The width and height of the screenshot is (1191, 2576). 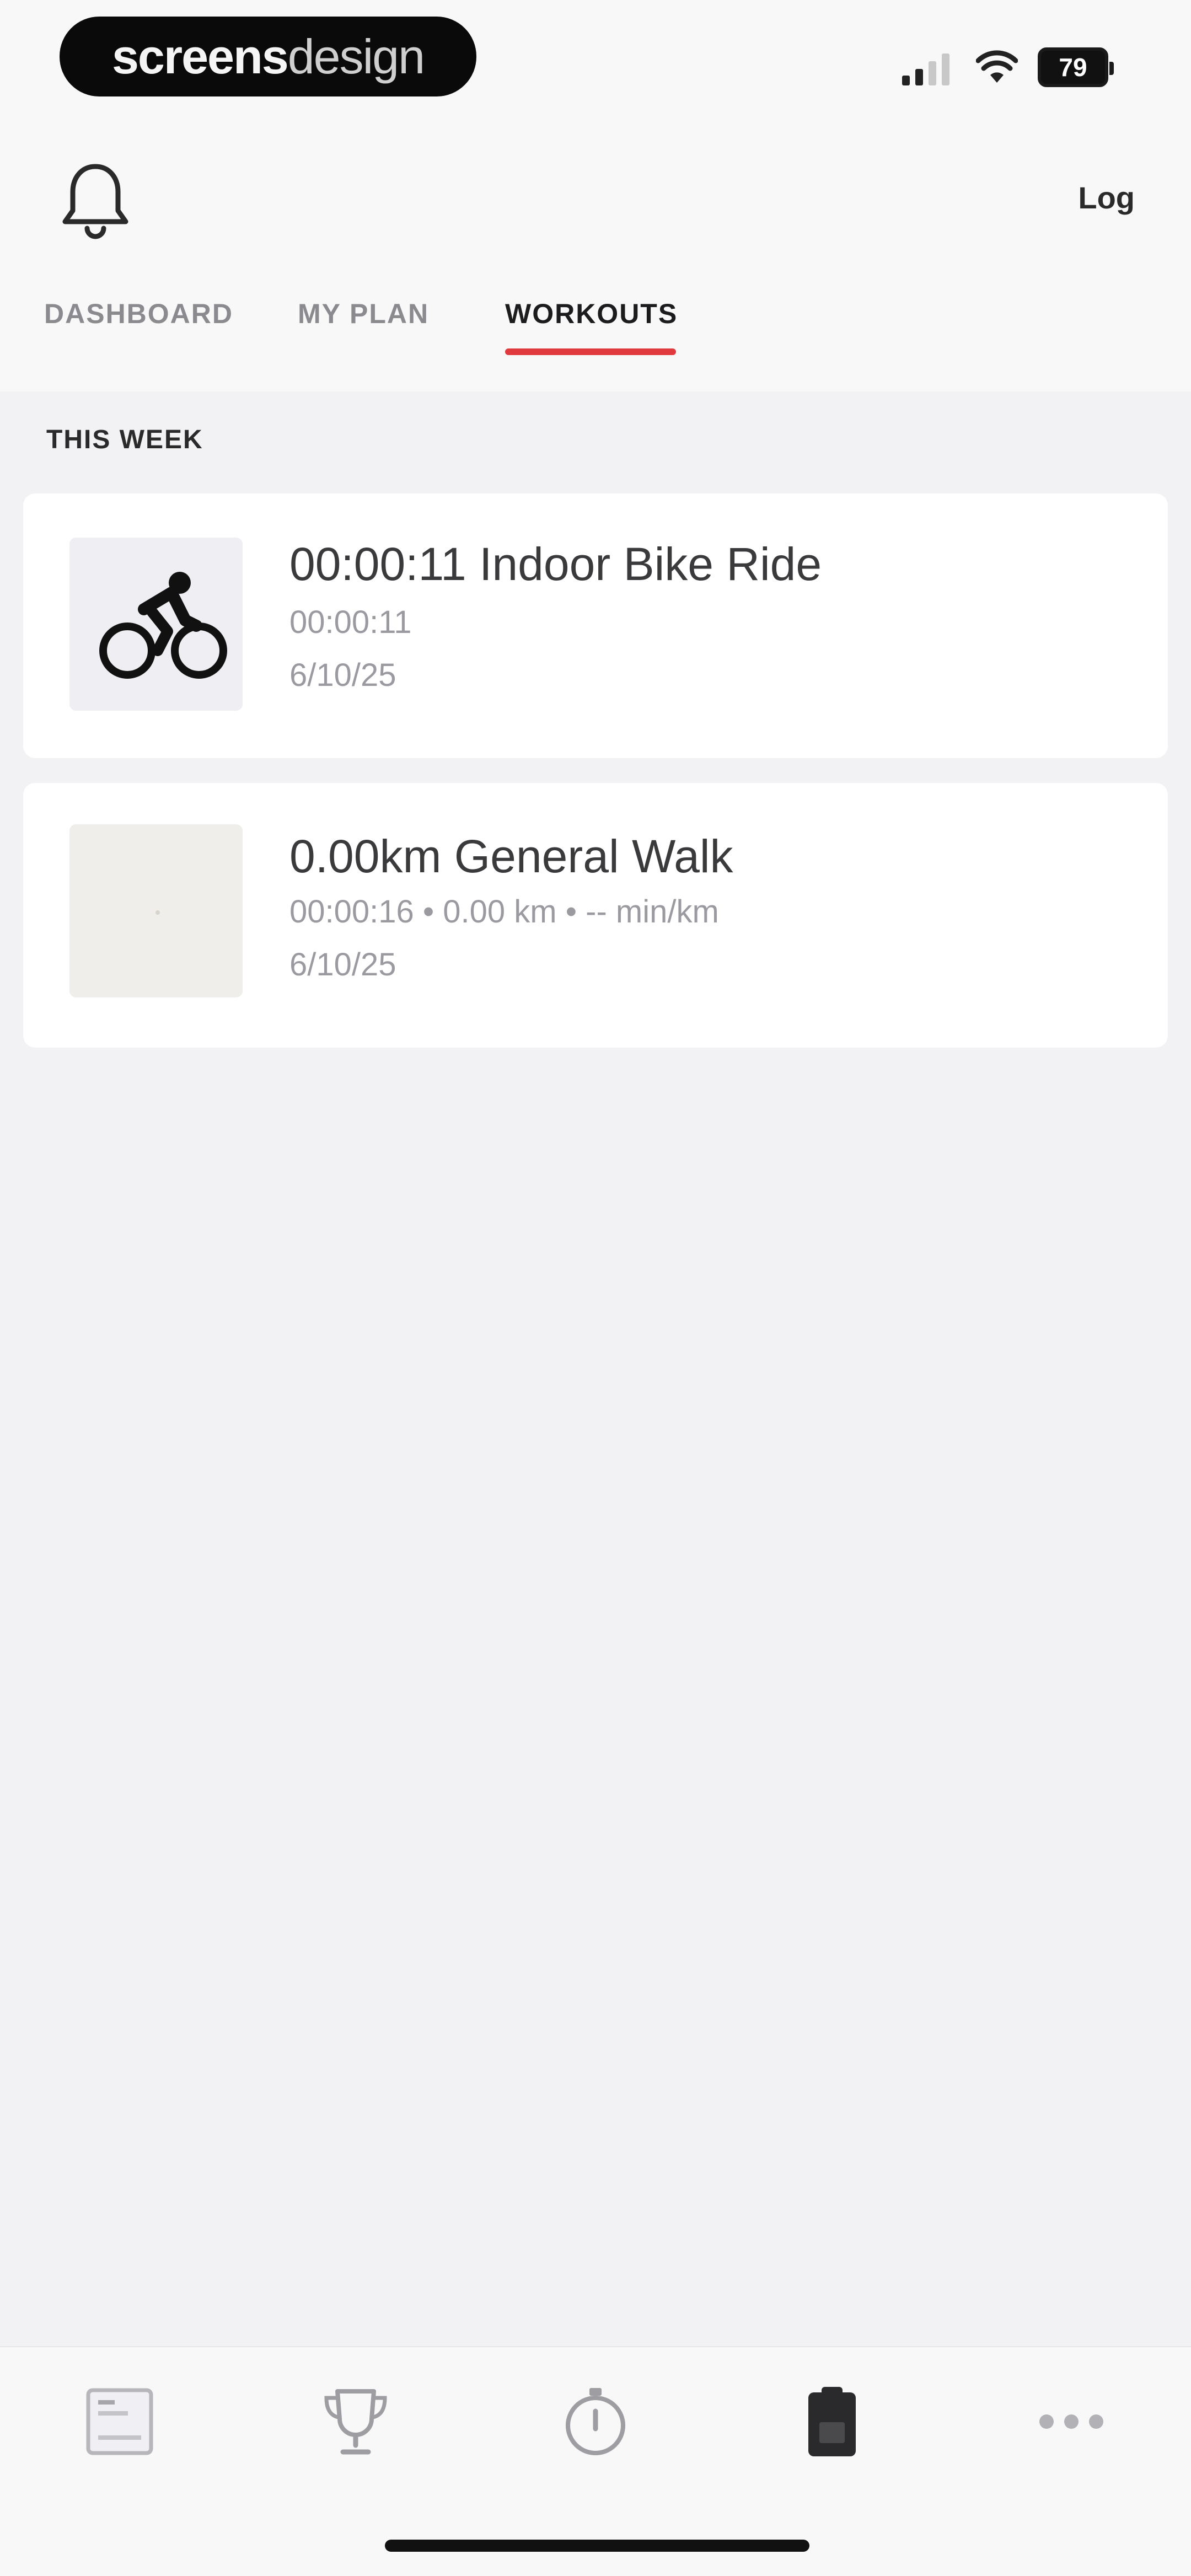 What do you see at coordinates (591, 314) in the screenshot?
I see `tab-workouts: WORKOUTS` at bounding box center [591, 314].